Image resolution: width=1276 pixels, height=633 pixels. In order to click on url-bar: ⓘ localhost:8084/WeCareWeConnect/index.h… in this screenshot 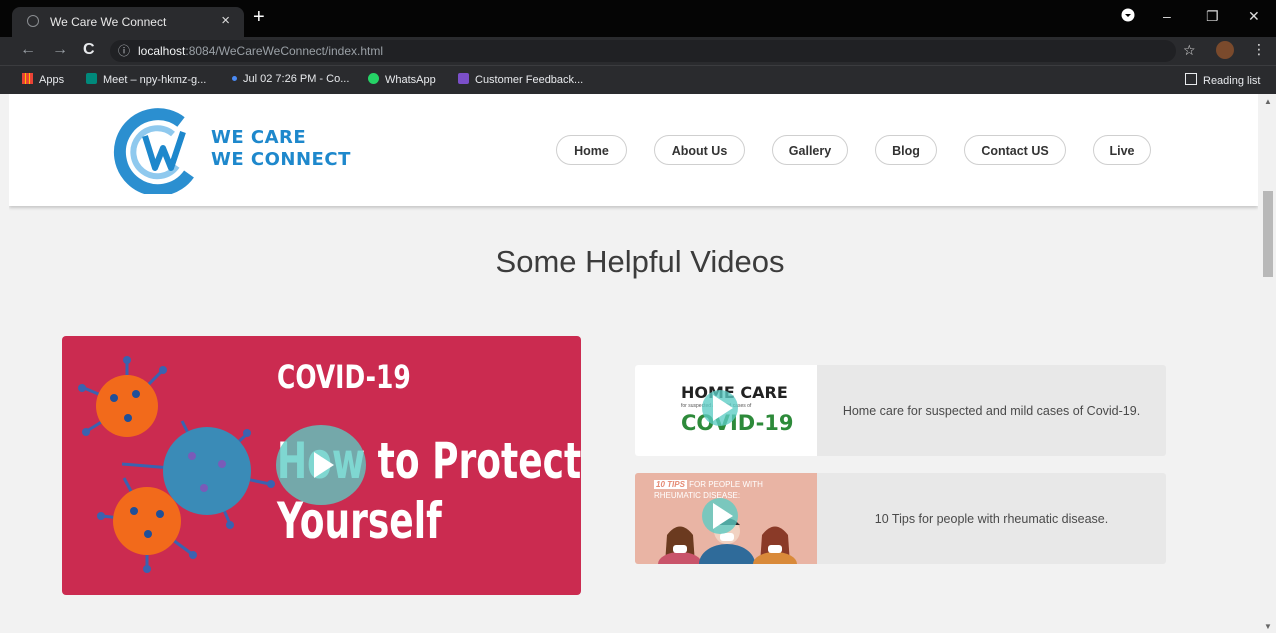, I will do `click(643, 51)`.